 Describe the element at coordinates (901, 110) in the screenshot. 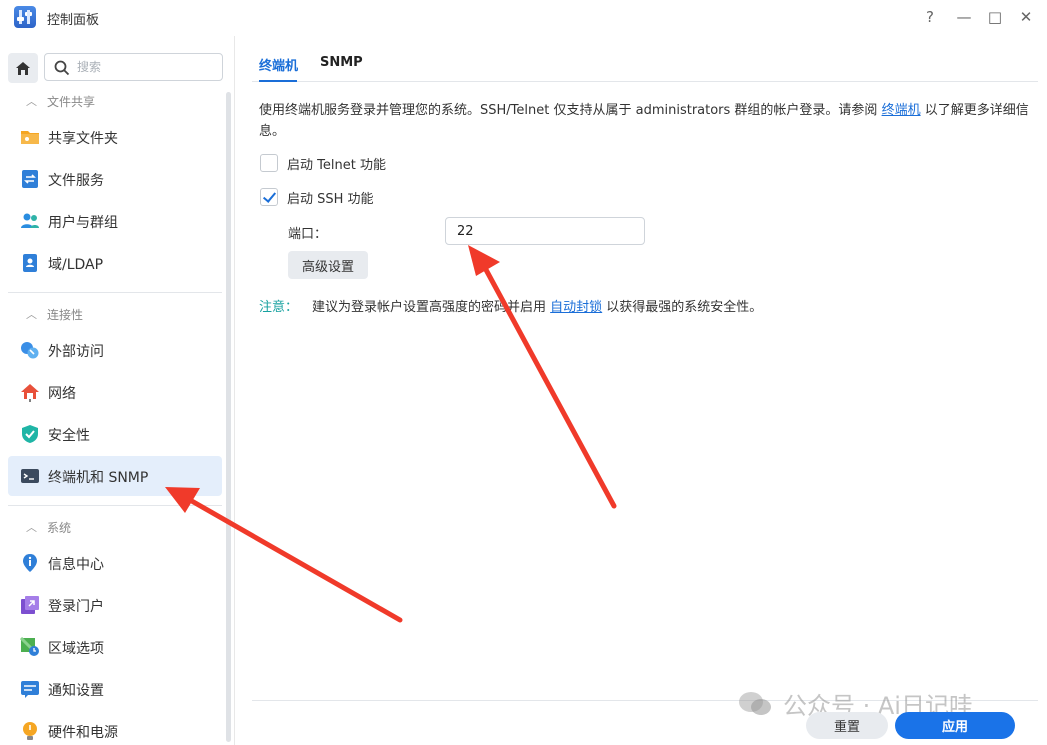

I see `terminal-help-link: 终端机` at that location.